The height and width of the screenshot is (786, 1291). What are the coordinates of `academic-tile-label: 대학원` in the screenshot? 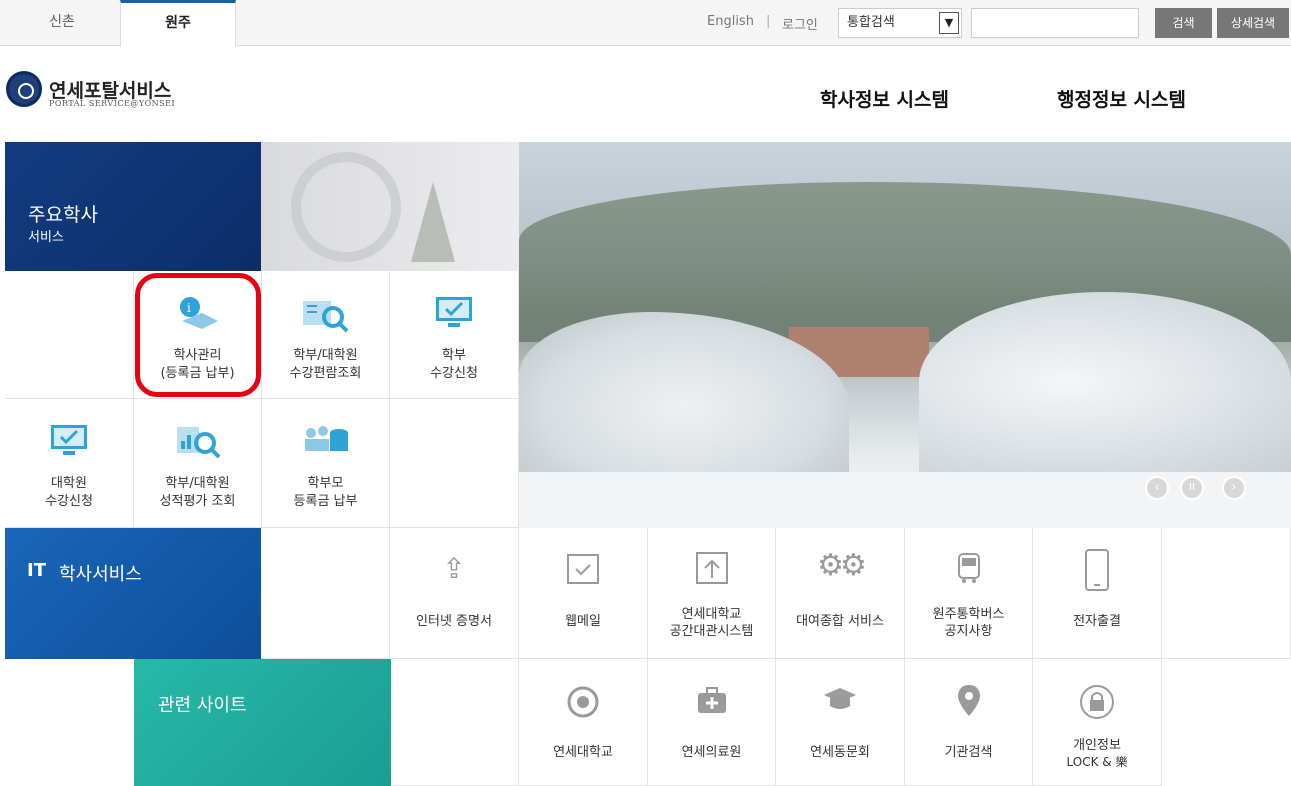 It's located at (69, 483).